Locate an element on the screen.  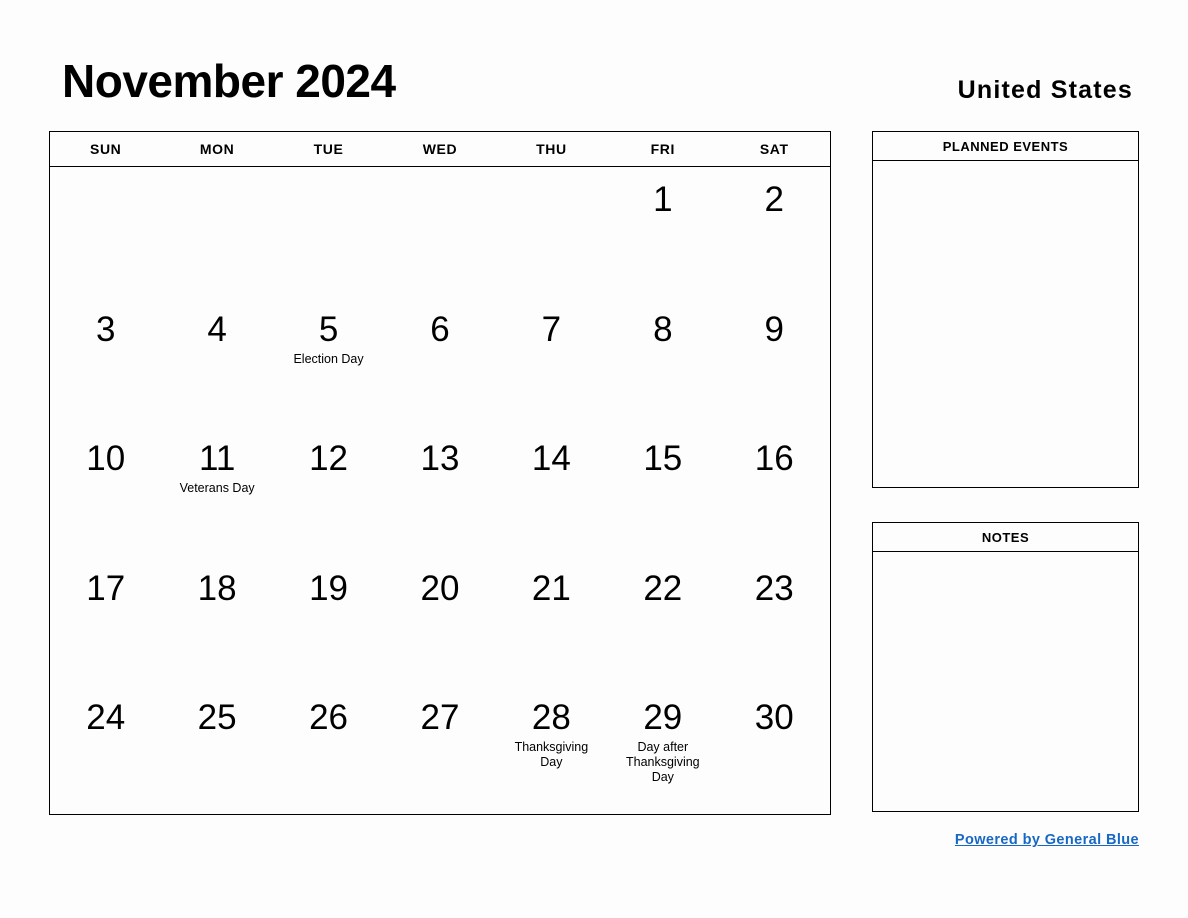
day-cell: 18 is located at coordinates (216, 621).